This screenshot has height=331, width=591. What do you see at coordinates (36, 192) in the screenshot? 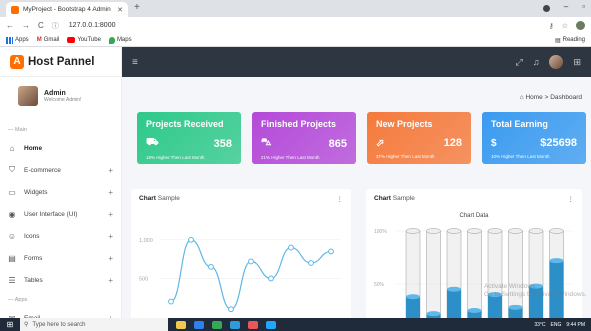
I see `sidebar-item-label: Widgets` at bounding box center [36, 192].